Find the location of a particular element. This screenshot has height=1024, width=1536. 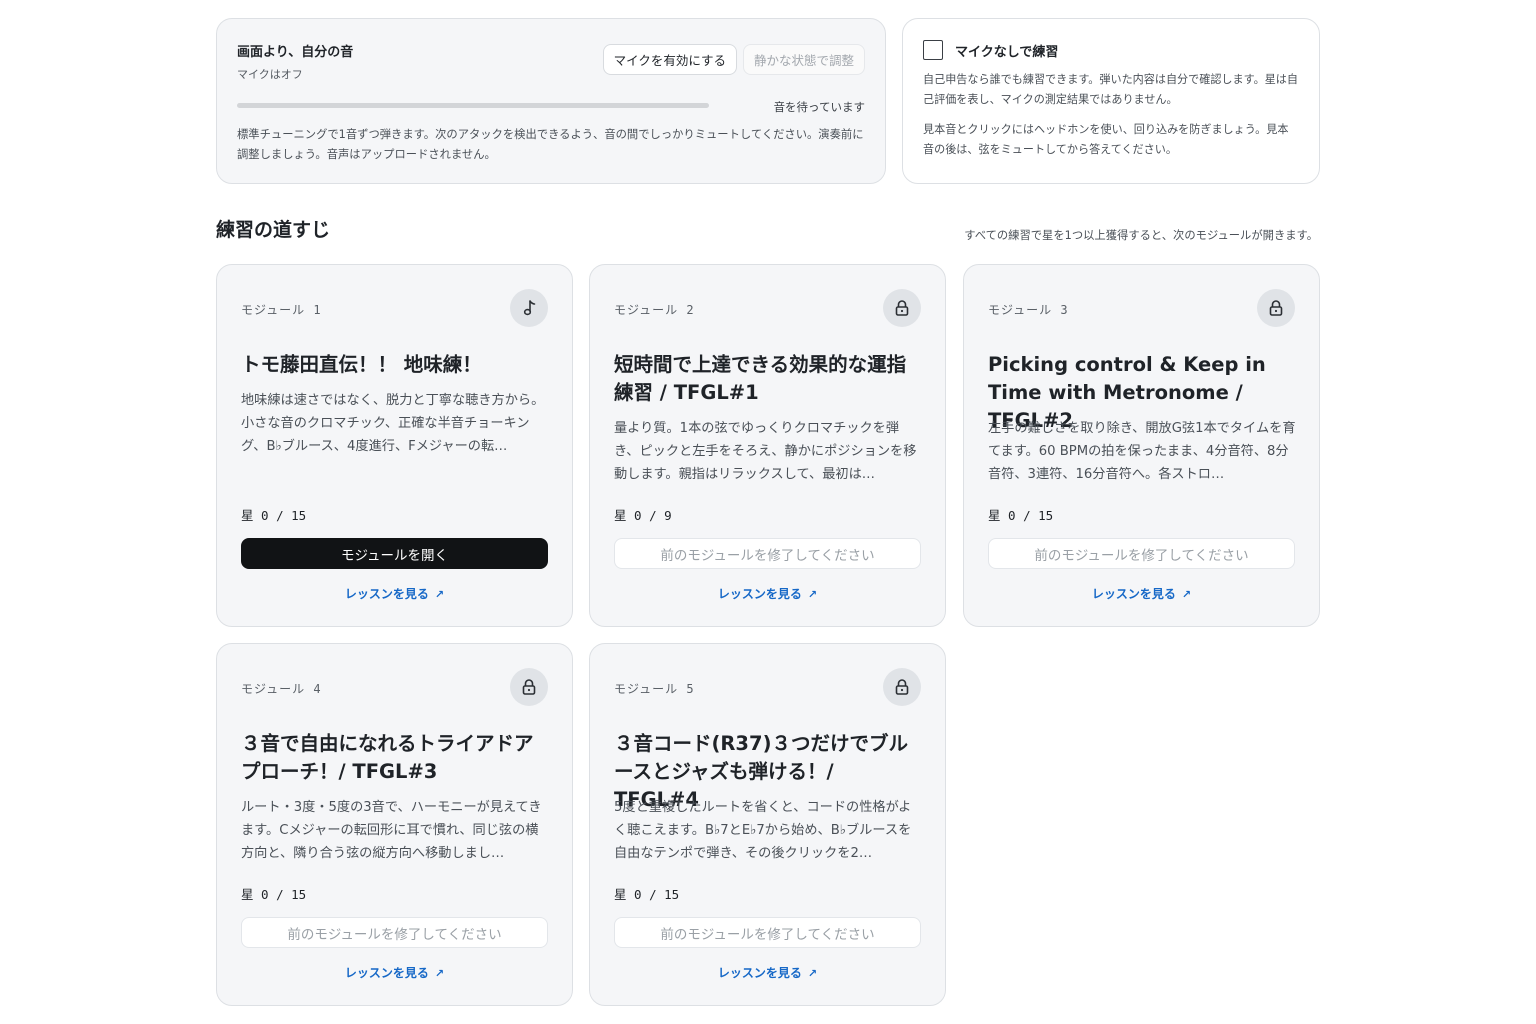

module-title: ３音で自由になれるトライアドアプローチ！/ TFGL#3 is located at coordinates (387, 757).